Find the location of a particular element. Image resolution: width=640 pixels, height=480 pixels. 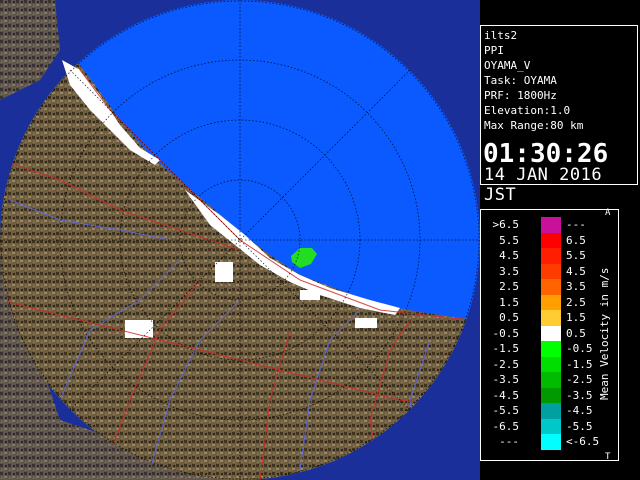

legend-upper-bound: 3.5 is located at coordinates (576, 286).